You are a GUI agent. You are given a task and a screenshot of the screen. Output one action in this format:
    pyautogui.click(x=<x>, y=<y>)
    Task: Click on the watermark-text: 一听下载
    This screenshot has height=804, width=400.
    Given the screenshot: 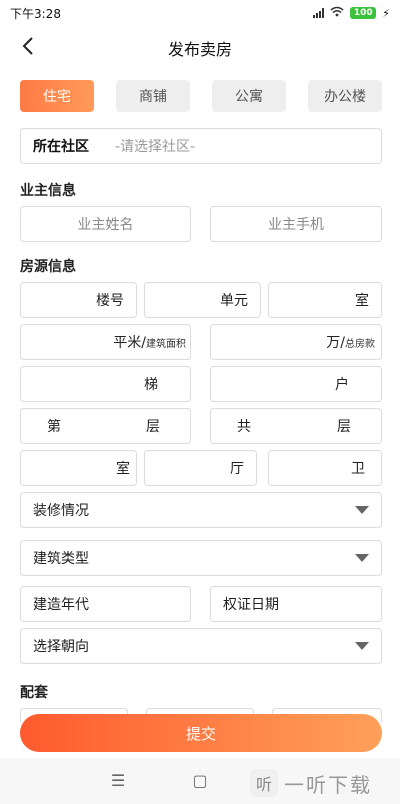 What is the action you would take?
    pyautogui.click(x=328, y=784)
    